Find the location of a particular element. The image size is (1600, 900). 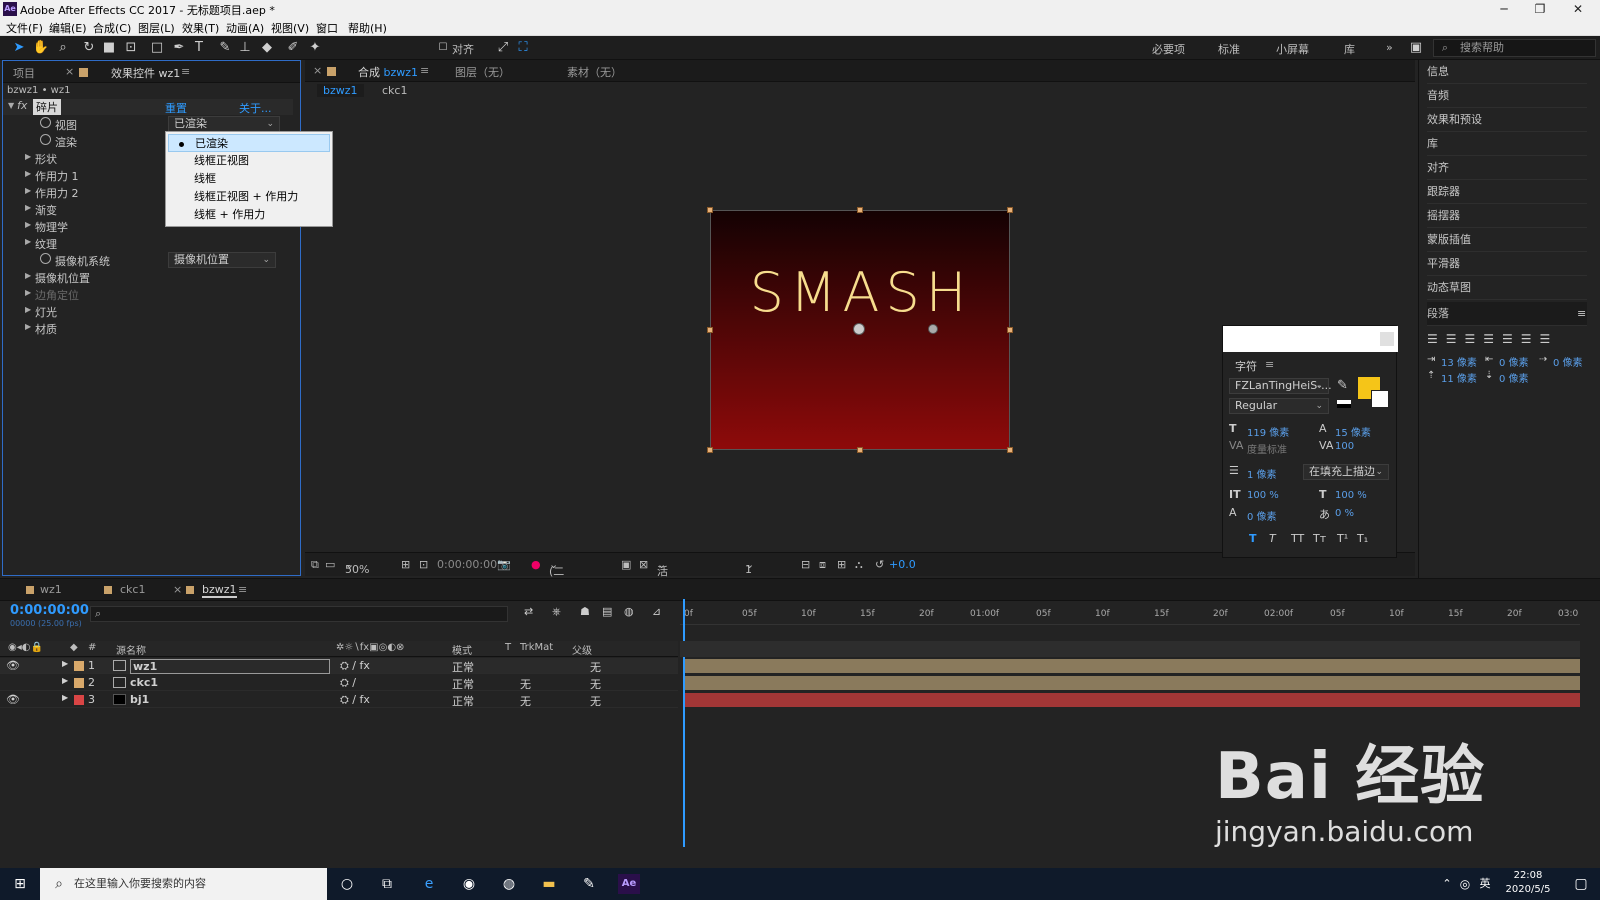

snapshot-icon: 📷 is located at coordinates (504, 564).